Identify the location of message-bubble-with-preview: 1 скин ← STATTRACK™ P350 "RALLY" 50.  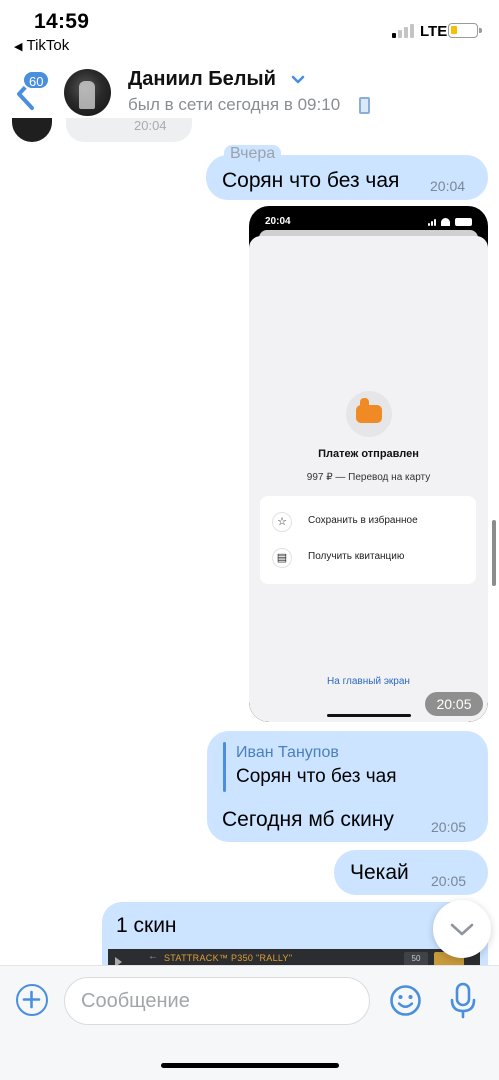
(295, 937).